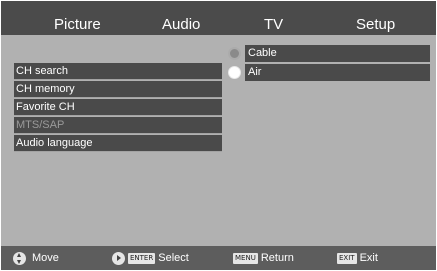  I want to click on move-hint: Move, so click(36, 258).